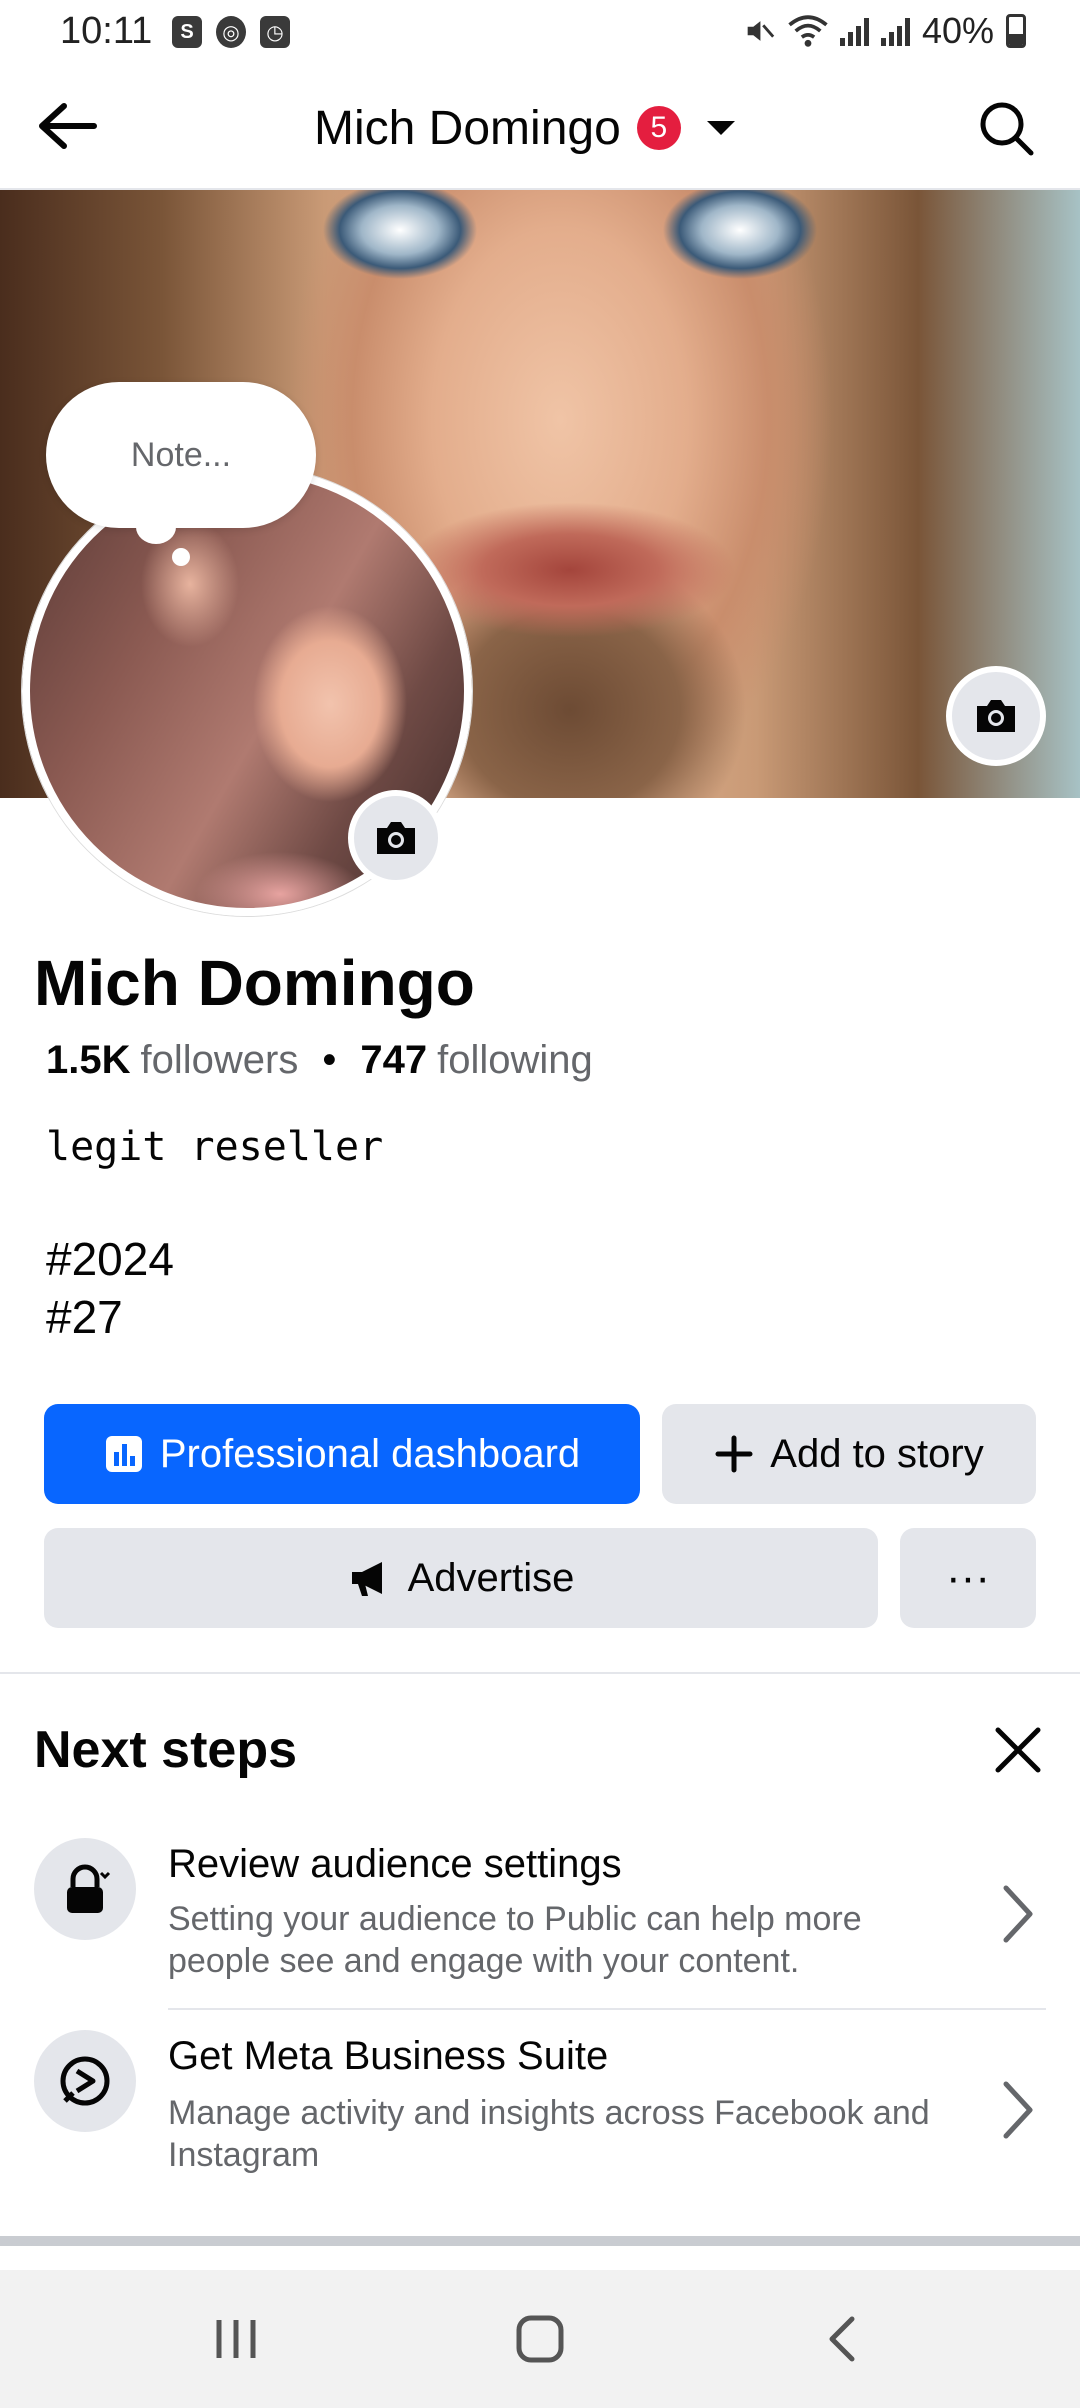 This screenshot has width=1080, height=2408. What do you see at coordinates (540, 2241) in the screenshot?
I see `section-divider-thick` at bounding box center [540, 2241].